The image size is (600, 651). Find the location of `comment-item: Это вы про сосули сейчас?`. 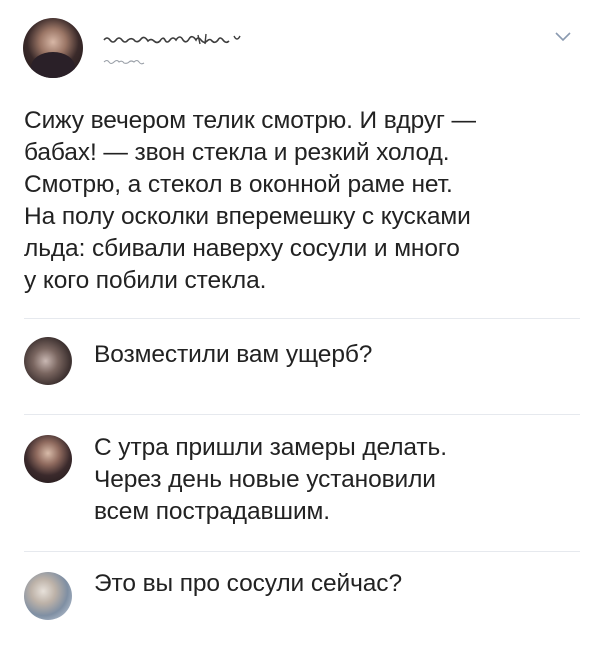

comment-item: Это вы про сосули сейчас? is located at coordinates (302, 601).